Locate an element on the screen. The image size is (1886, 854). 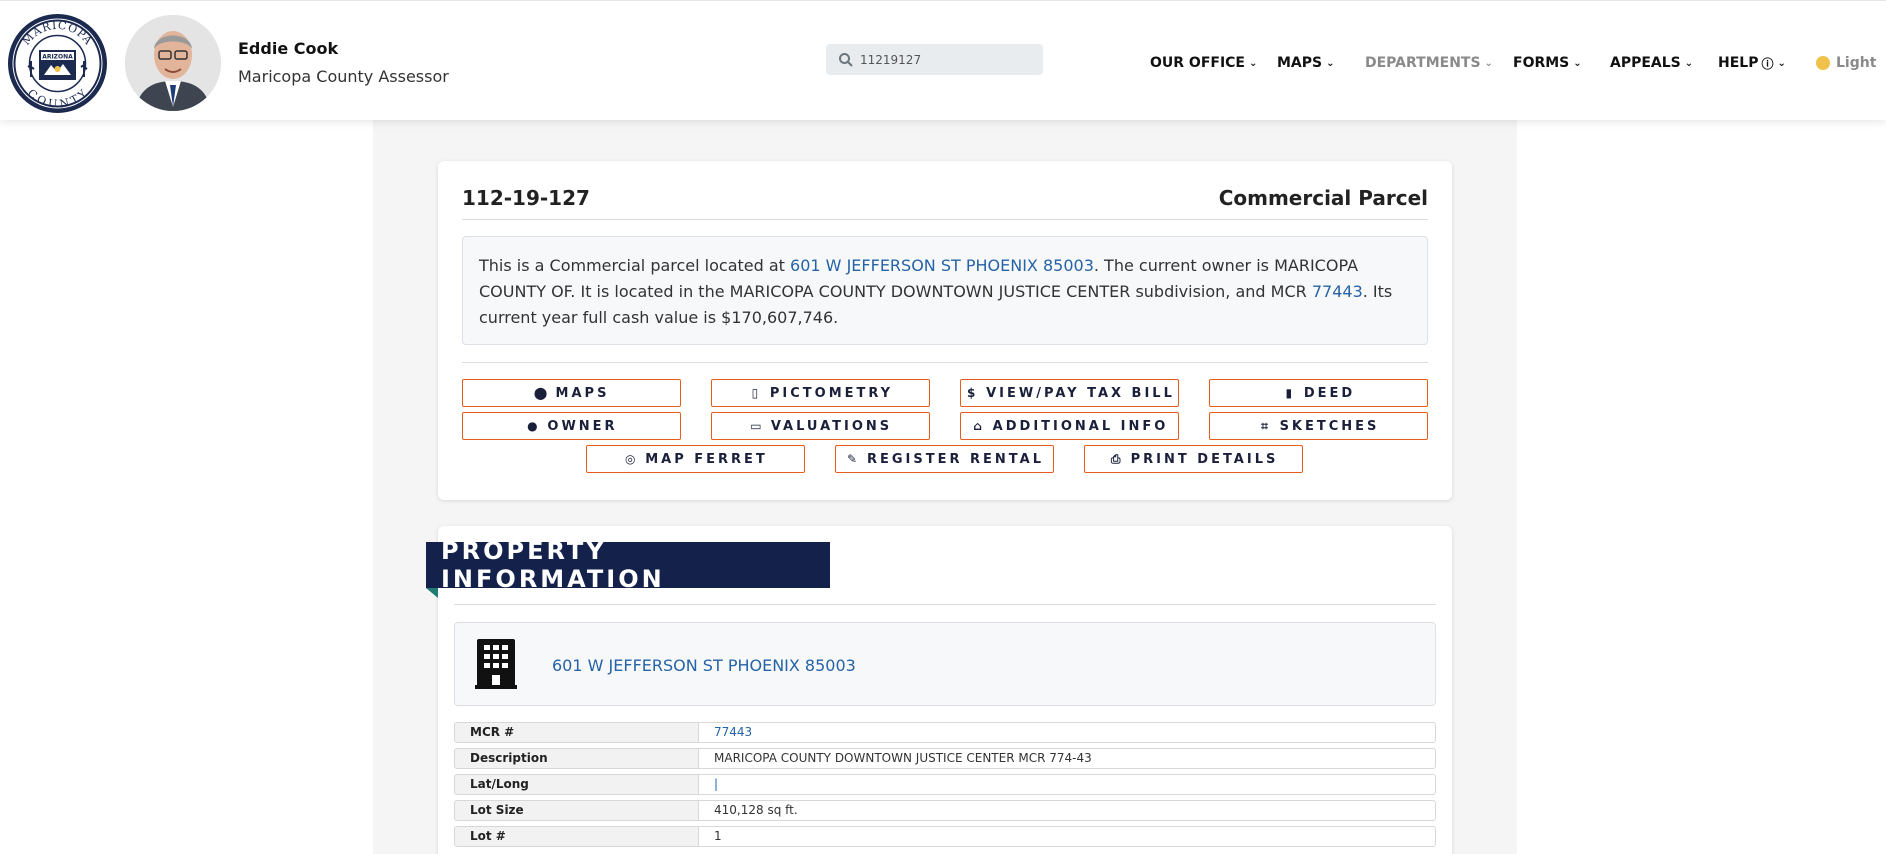
valuations-button: ▭ VALUATIONS is located at coordinates (820, 426).